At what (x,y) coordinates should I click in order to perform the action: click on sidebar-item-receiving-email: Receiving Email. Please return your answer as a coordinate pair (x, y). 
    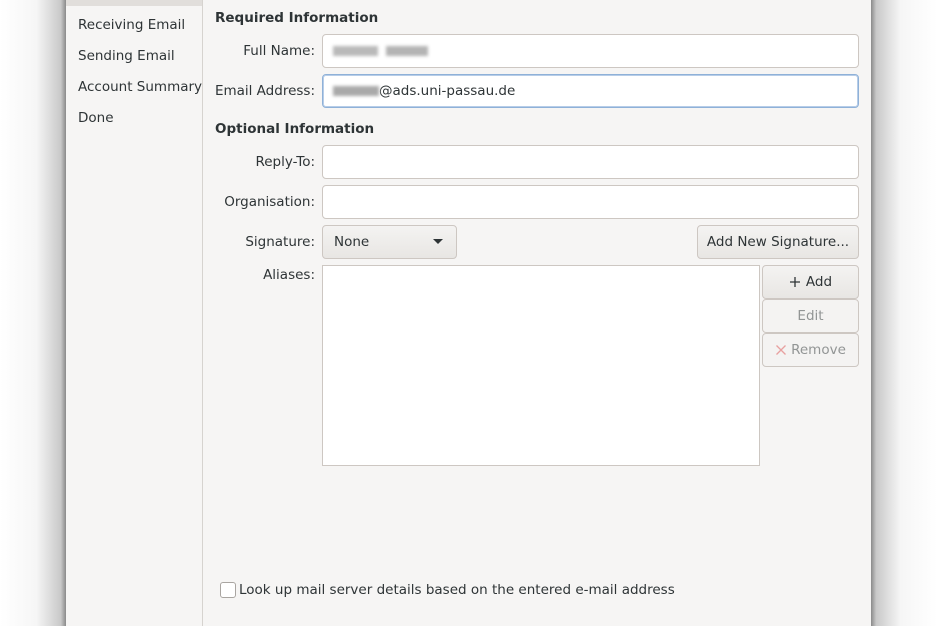
    Looking at the image, I should click on (131, 25).